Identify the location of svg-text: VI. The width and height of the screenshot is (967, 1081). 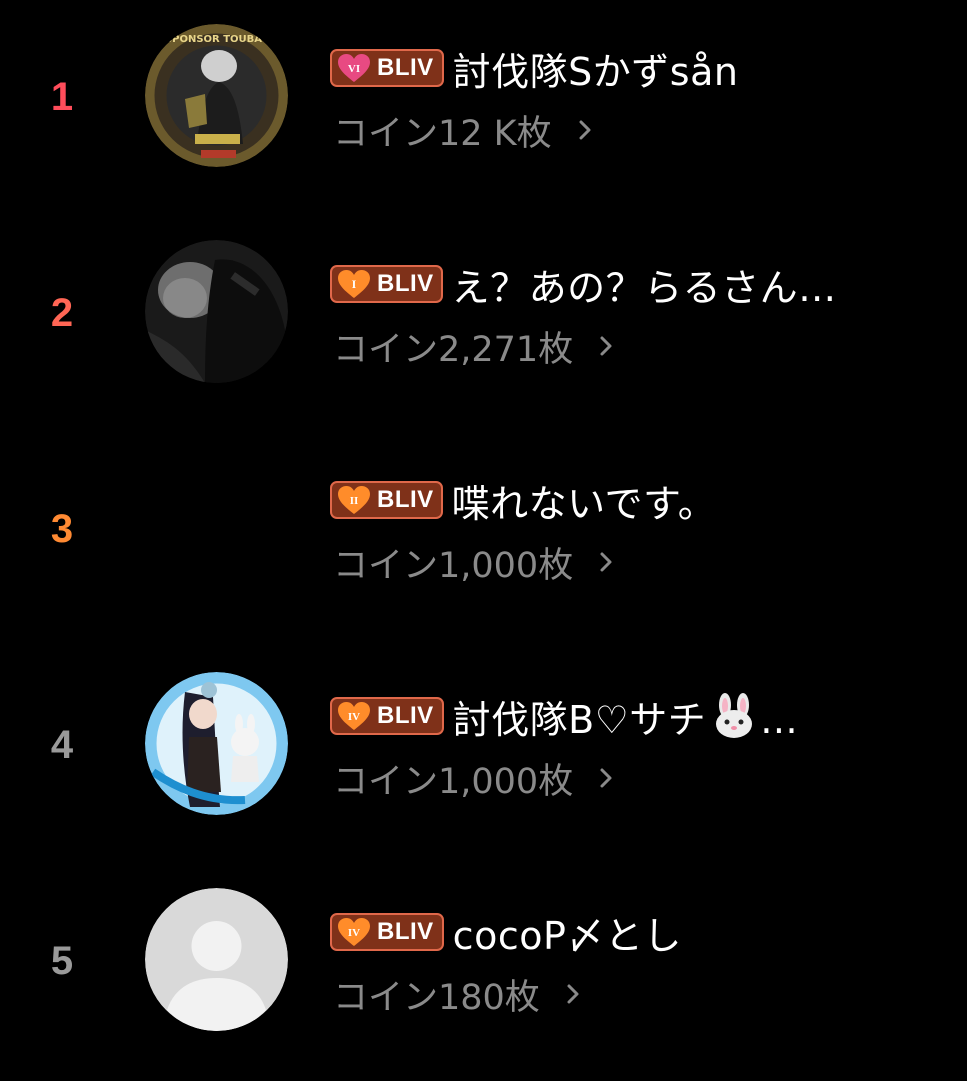
(354, 69).